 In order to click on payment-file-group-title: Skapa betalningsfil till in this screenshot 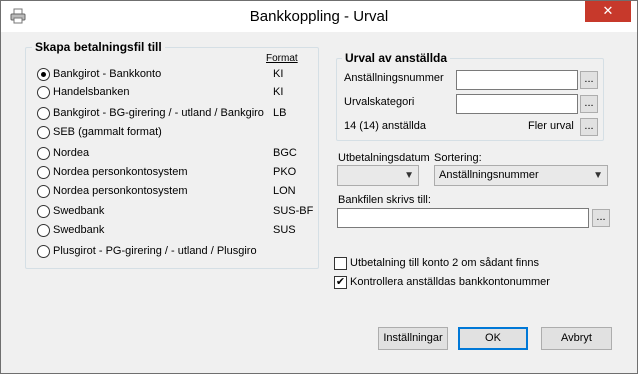, I will do `click(98, 47)`.